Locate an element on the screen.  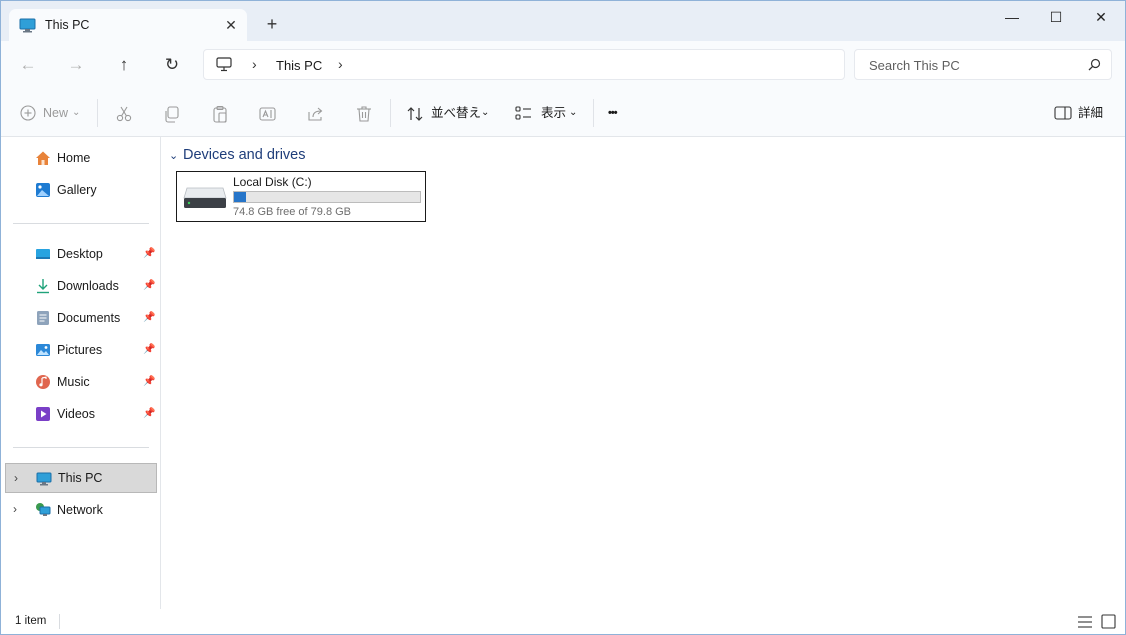
search-icon is located at coordinates (1094, 66).